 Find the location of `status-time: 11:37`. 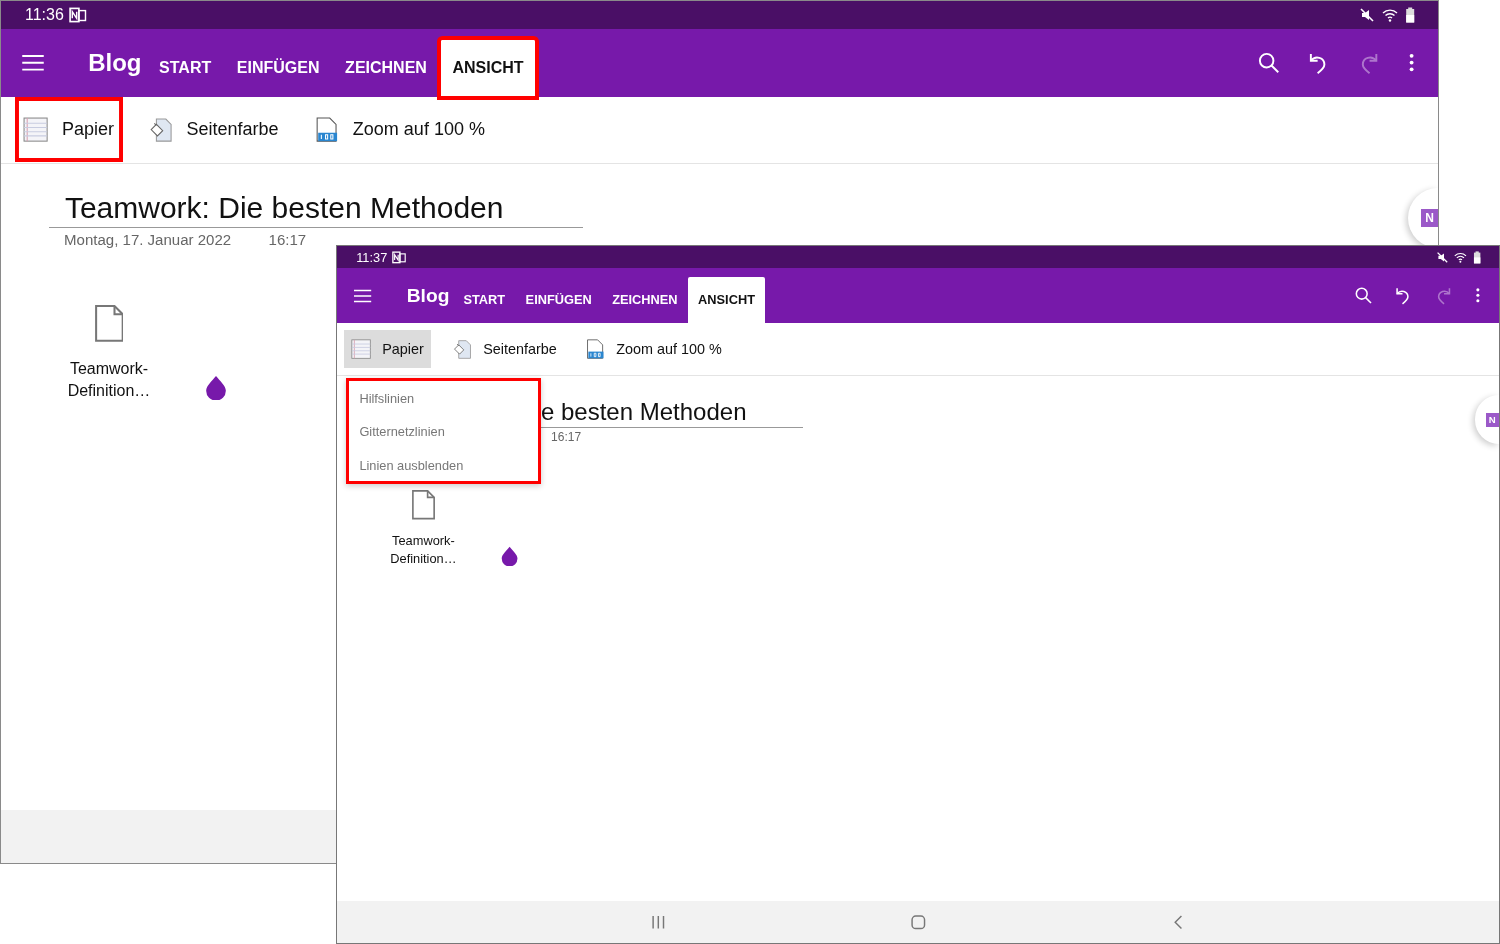

status-time: 11:37 is located at coordinates (372, 257).